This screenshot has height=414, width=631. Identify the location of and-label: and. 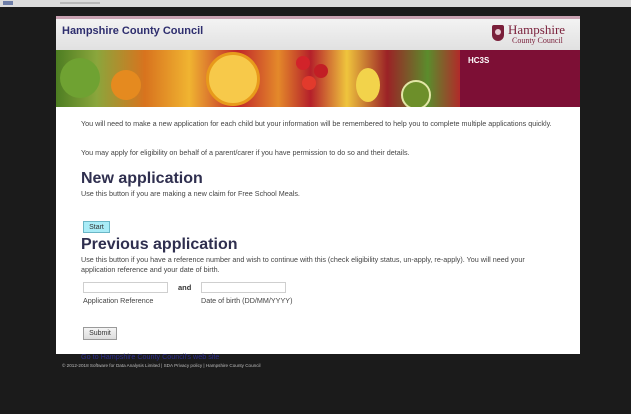
(185, 287).